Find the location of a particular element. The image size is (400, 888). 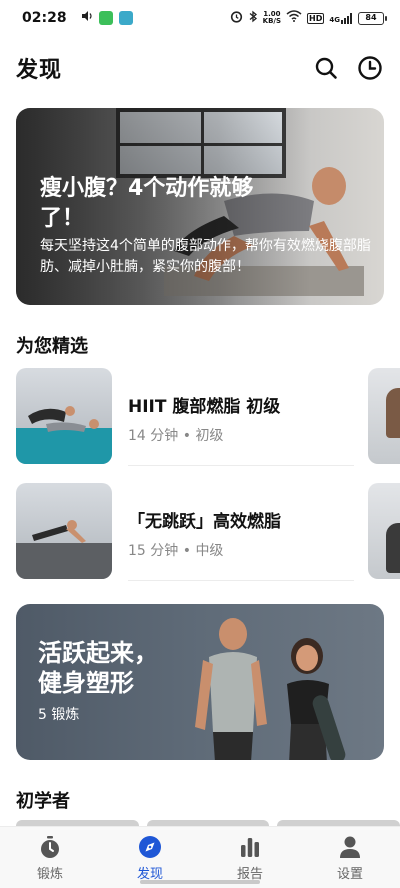

hero-title: 瘦小腹？4个动作就够了！ is located at coordinates (147, 203).